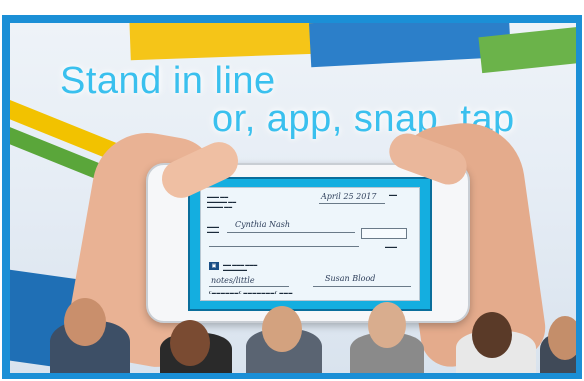 Image resolution: width=584 pixels, height=381 pixels. What do you see at coordinates (391, 246) in the screenshot?
I see `check-dollars-label: ▬▬▬` at bounding box center [391, 246].